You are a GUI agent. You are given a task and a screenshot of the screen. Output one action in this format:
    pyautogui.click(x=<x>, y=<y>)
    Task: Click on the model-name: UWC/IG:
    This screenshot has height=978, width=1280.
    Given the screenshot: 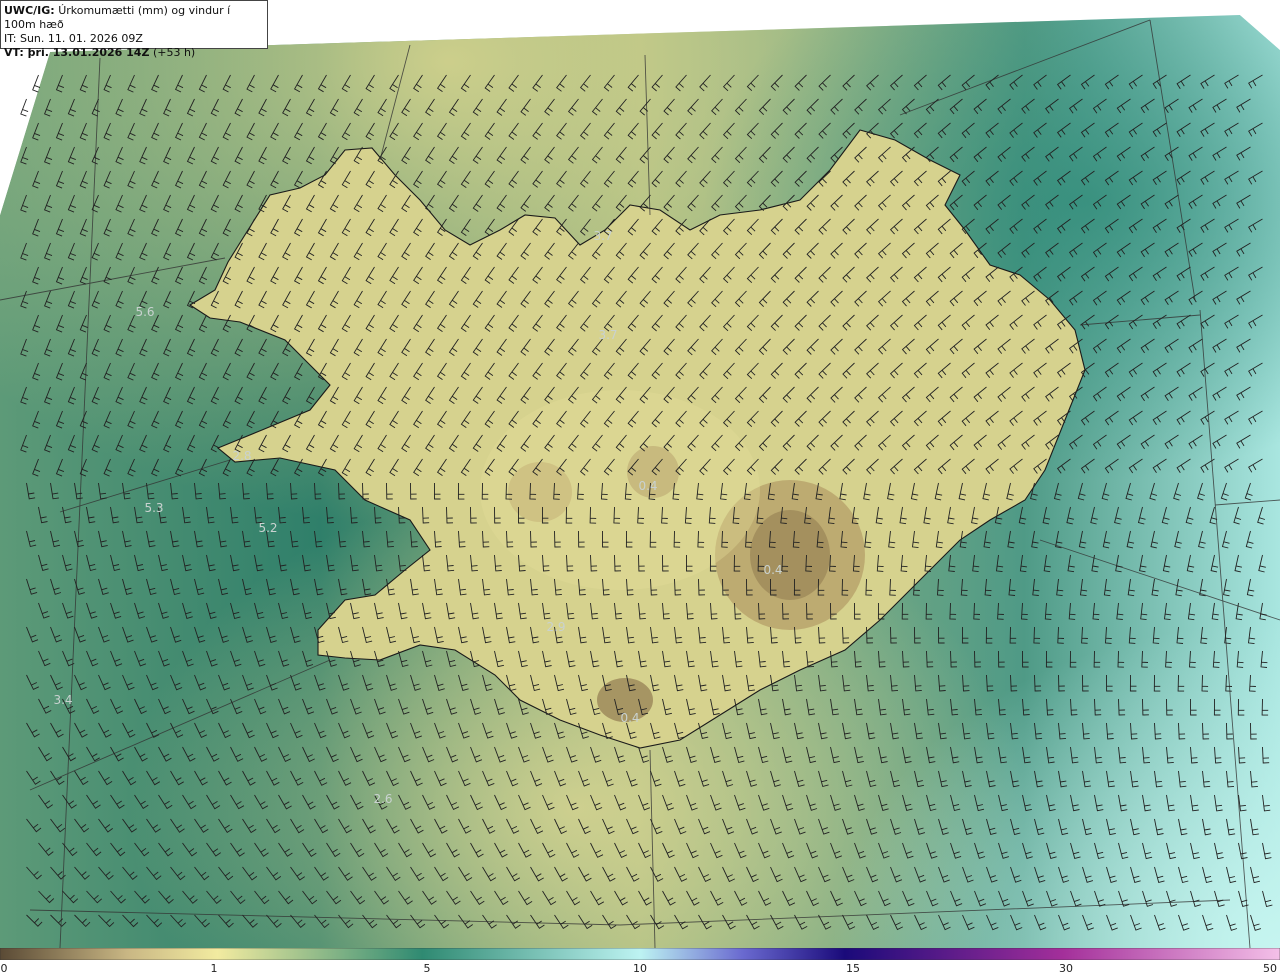 What is the action you would take?
    pyautogui.click(x=29, y=10)
    